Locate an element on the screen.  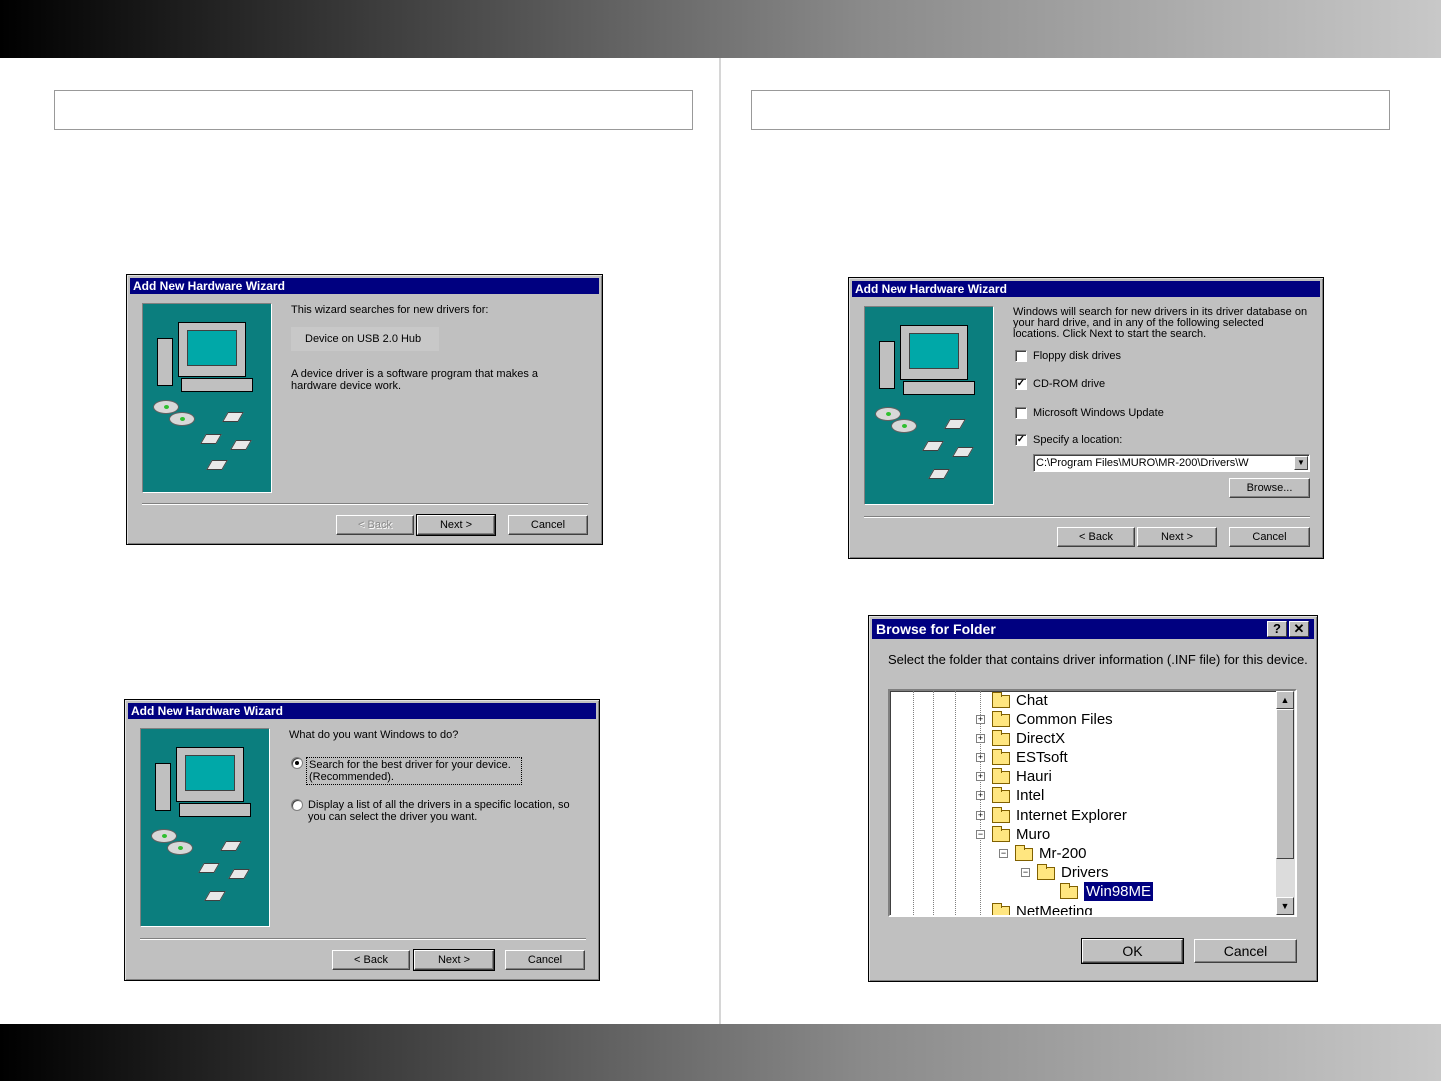
cd-rom-label: CD-ROM drive is located at coordinates (1069, 384).